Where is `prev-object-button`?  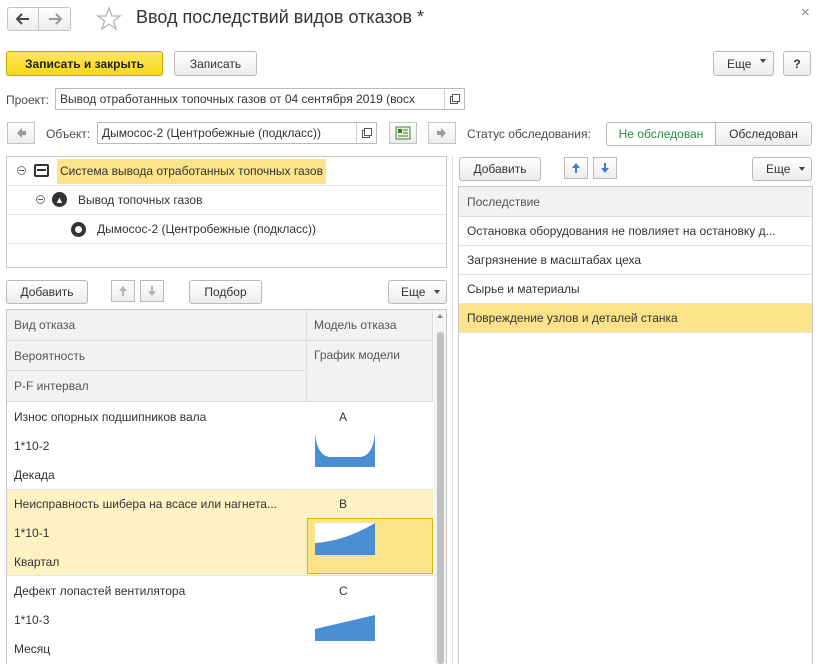 prev-object-button is located at coordinates (21, 133).